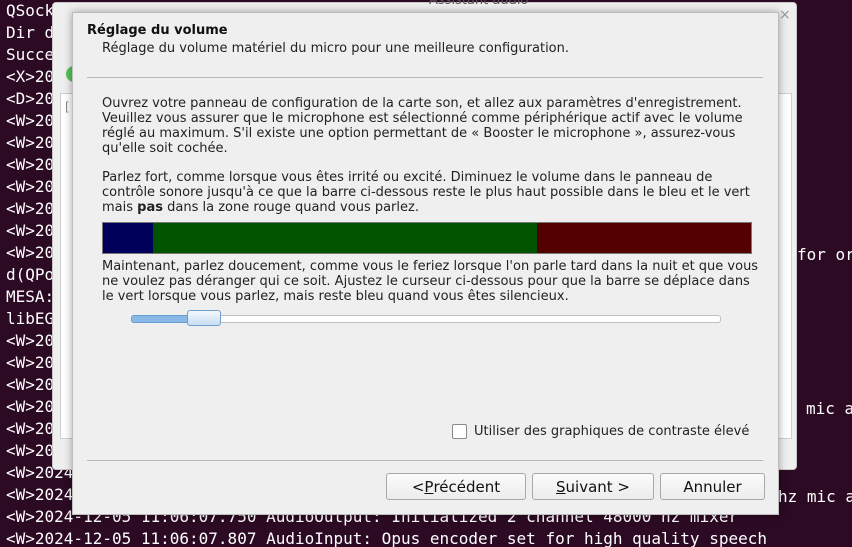  I want to click on previous-button-label: récédent, so click(467, 486).